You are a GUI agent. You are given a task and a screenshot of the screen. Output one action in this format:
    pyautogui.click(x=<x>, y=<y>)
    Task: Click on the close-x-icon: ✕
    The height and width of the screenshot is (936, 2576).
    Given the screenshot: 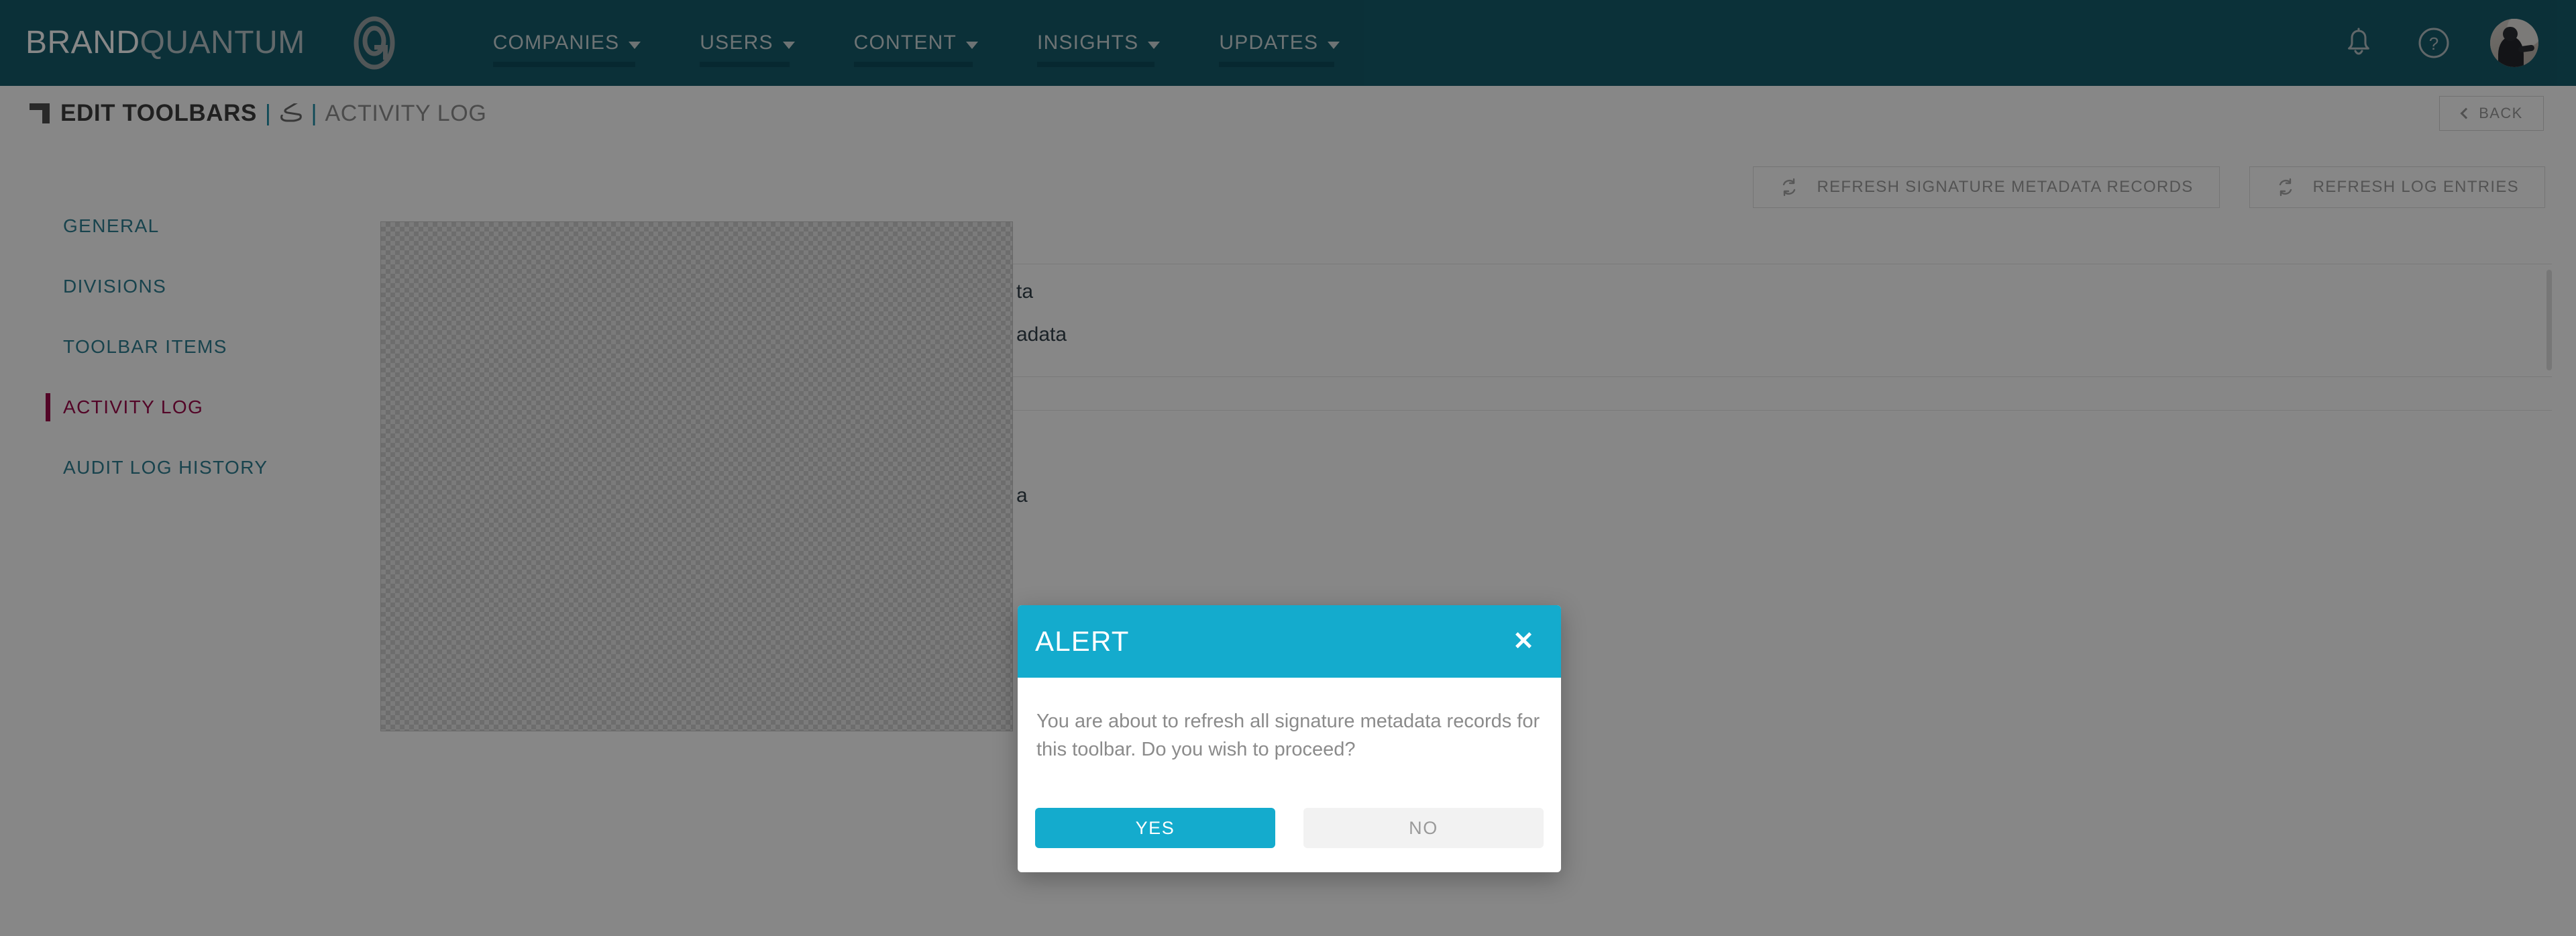 What is the action you would take?
    pyautogui.click(x=1523, y=642)
    